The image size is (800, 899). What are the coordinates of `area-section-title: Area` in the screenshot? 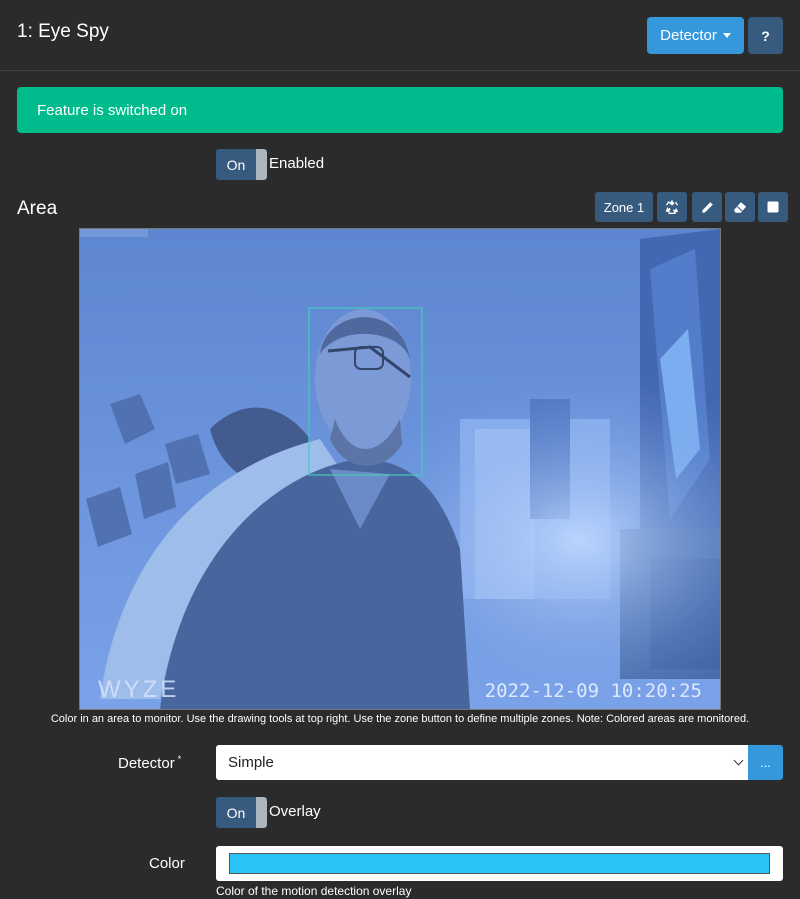 It's located at (37, 208).